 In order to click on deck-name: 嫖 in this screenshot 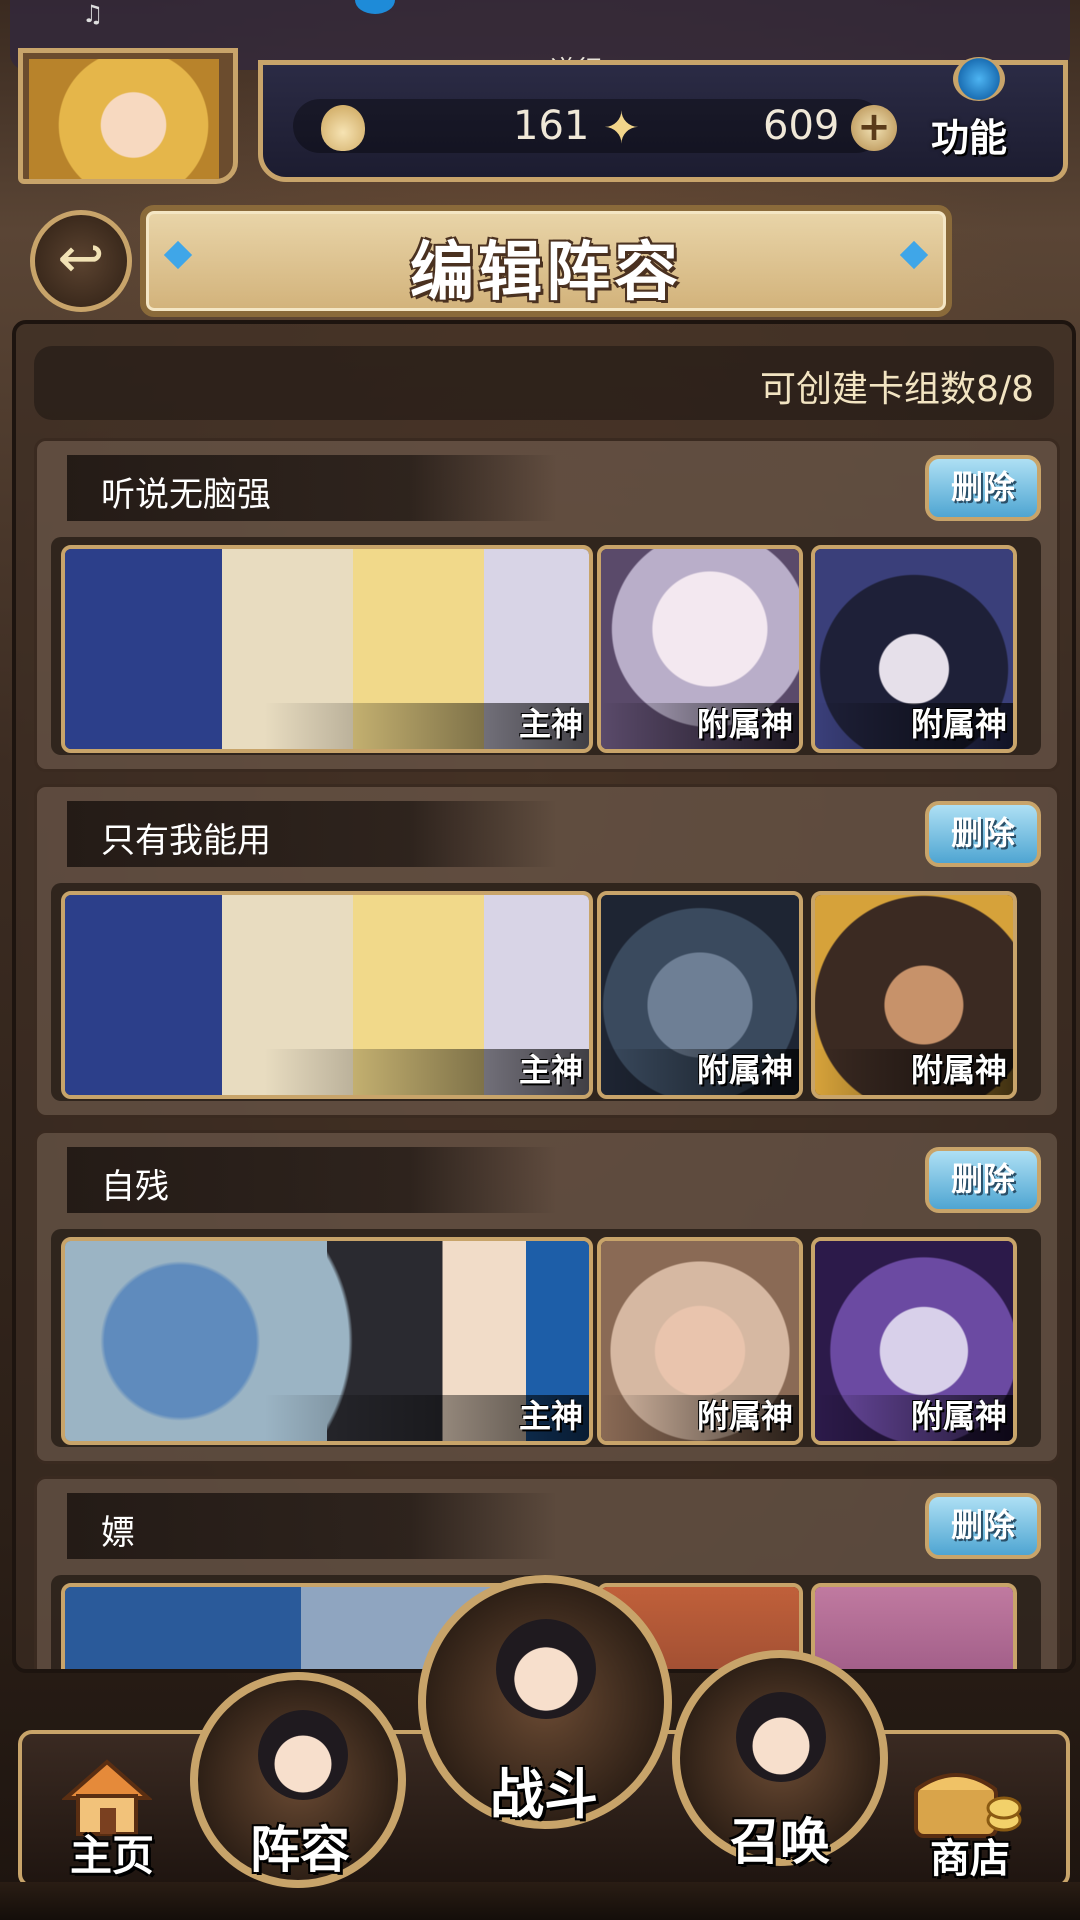, I will do `click(118, 1533)`.